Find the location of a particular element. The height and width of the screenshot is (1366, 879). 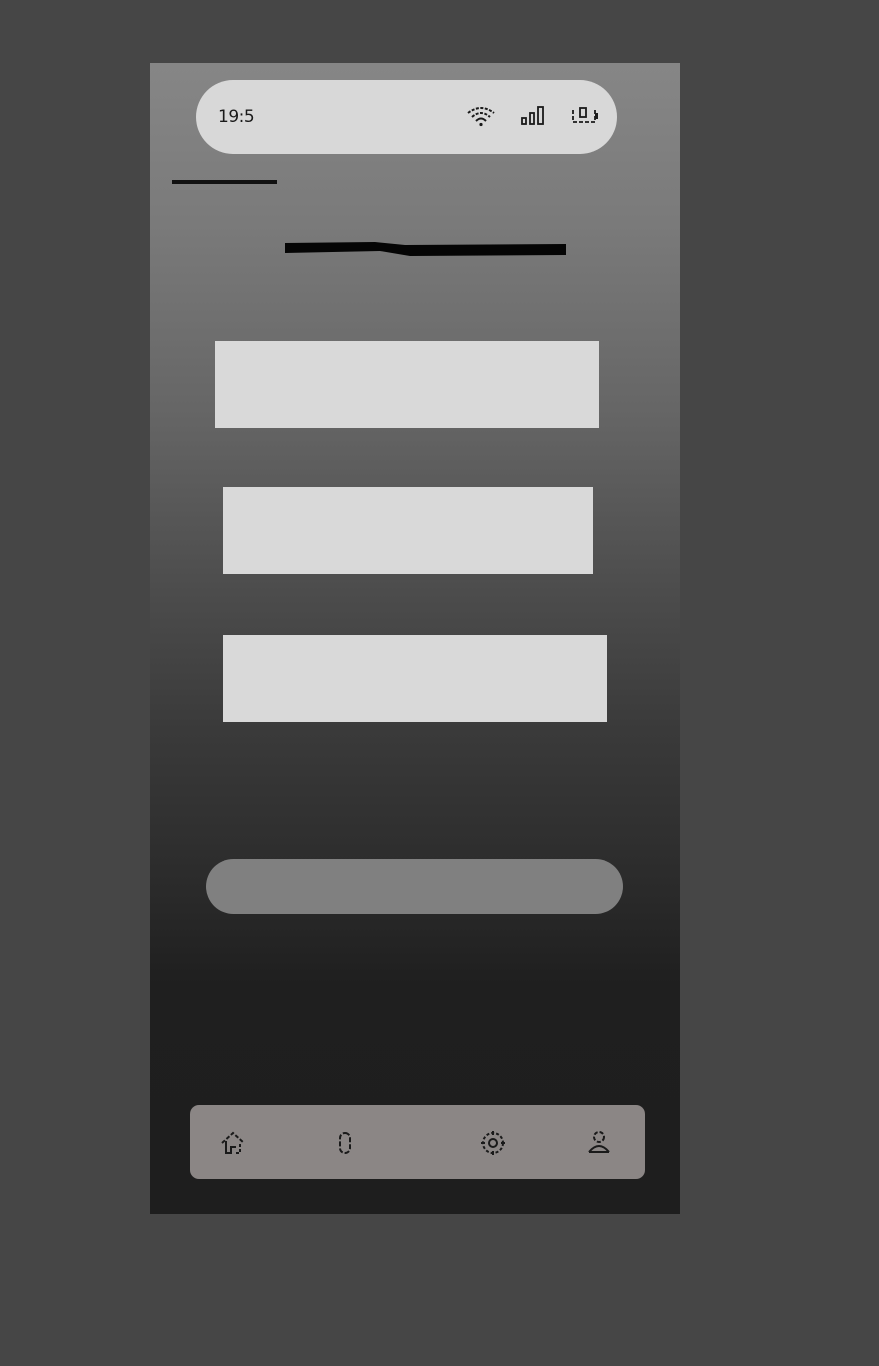

page-title-placeholder is located at coordinates (425, 249).